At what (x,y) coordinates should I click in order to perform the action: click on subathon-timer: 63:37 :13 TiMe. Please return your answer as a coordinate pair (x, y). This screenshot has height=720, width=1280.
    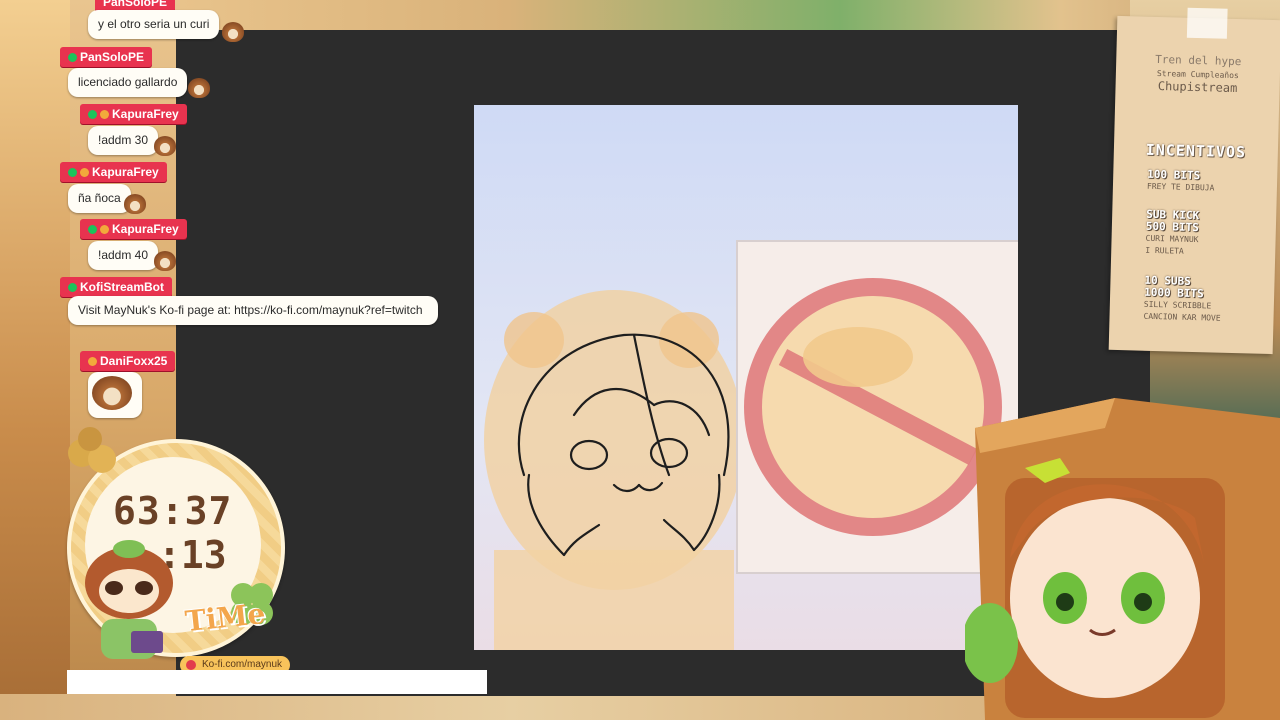
    Looking at the image, I should click on (170, 555).